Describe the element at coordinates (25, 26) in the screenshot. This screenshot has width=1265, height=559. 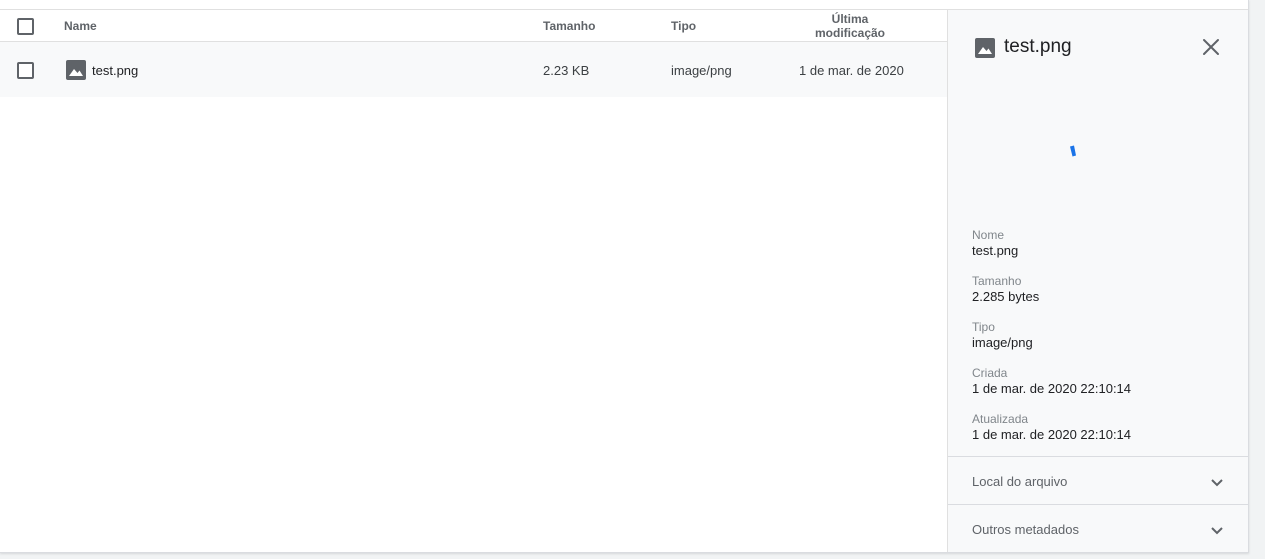
I see `select-all-checkbox` at that location.